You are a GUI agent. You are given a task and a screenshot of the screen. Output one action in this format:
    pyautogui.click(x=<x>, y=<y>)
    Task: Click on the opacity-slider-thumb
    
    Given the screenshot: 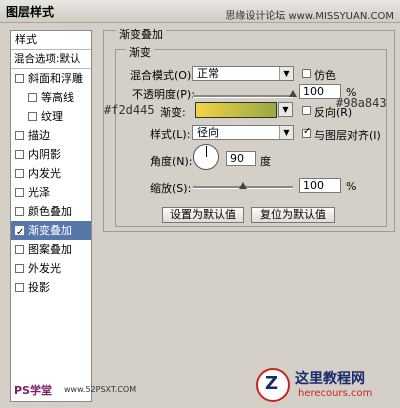 What is the action you would take?
    pyautogui.click(x=293, y=93)
    